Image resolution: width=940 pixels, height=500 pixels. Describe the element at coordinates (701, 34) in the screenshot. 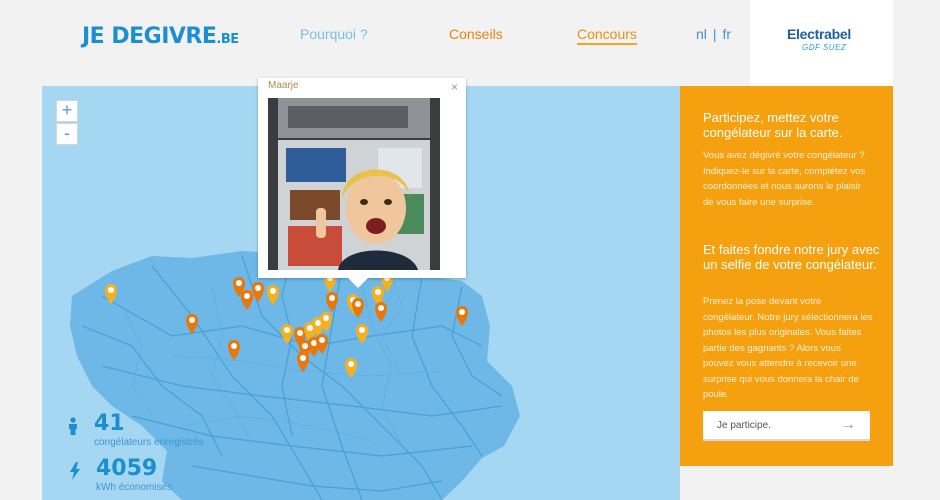

I see `lang-nl: nl` at that location.